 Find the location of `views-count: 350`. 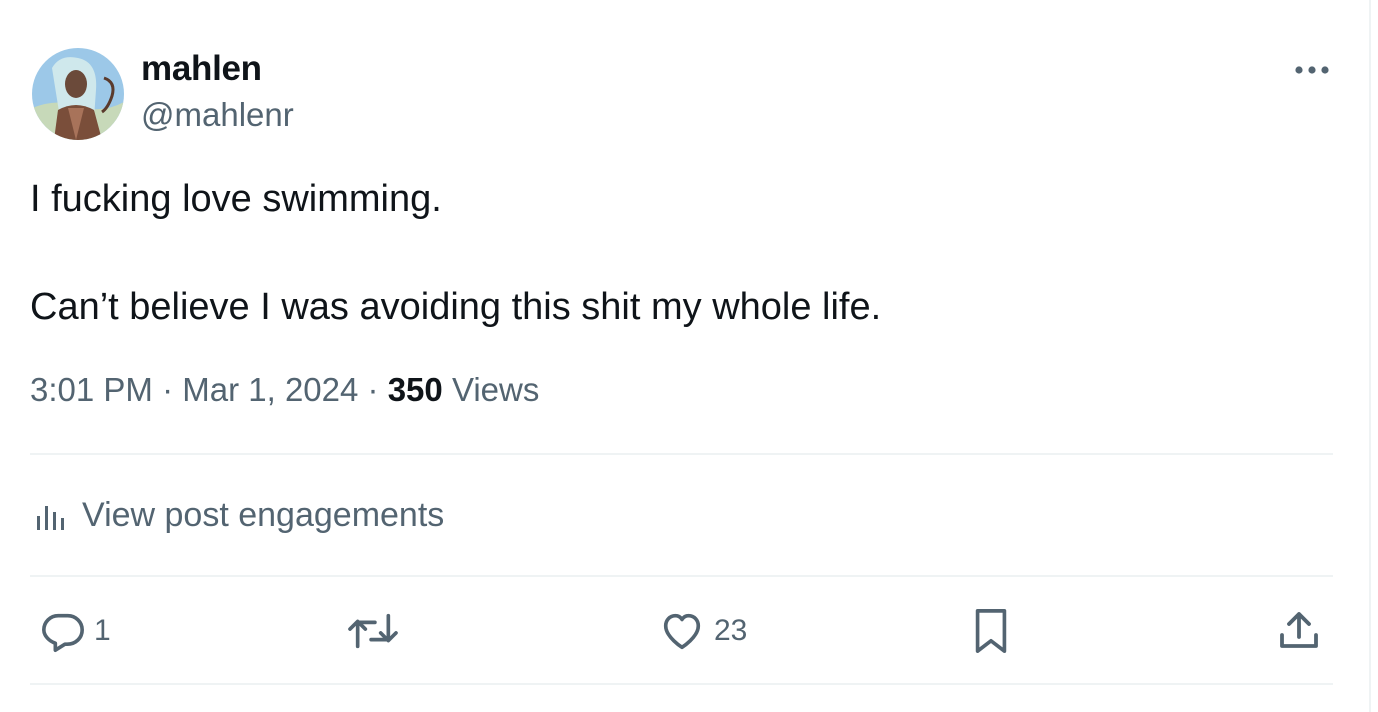

views-count: 350 is located at coordinates (415, 389).